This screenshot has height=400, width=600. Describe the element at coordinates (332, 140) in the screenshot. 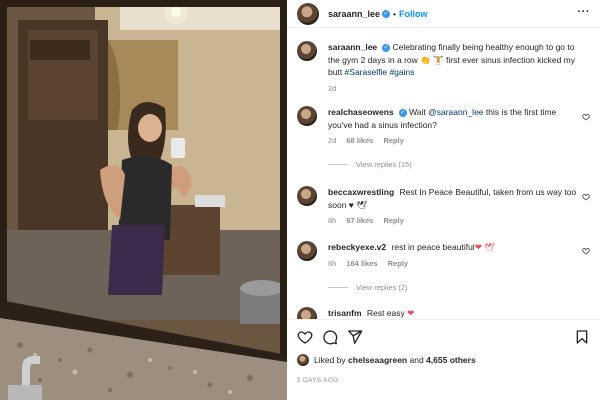

I see `comment-time: 2d` at that location.